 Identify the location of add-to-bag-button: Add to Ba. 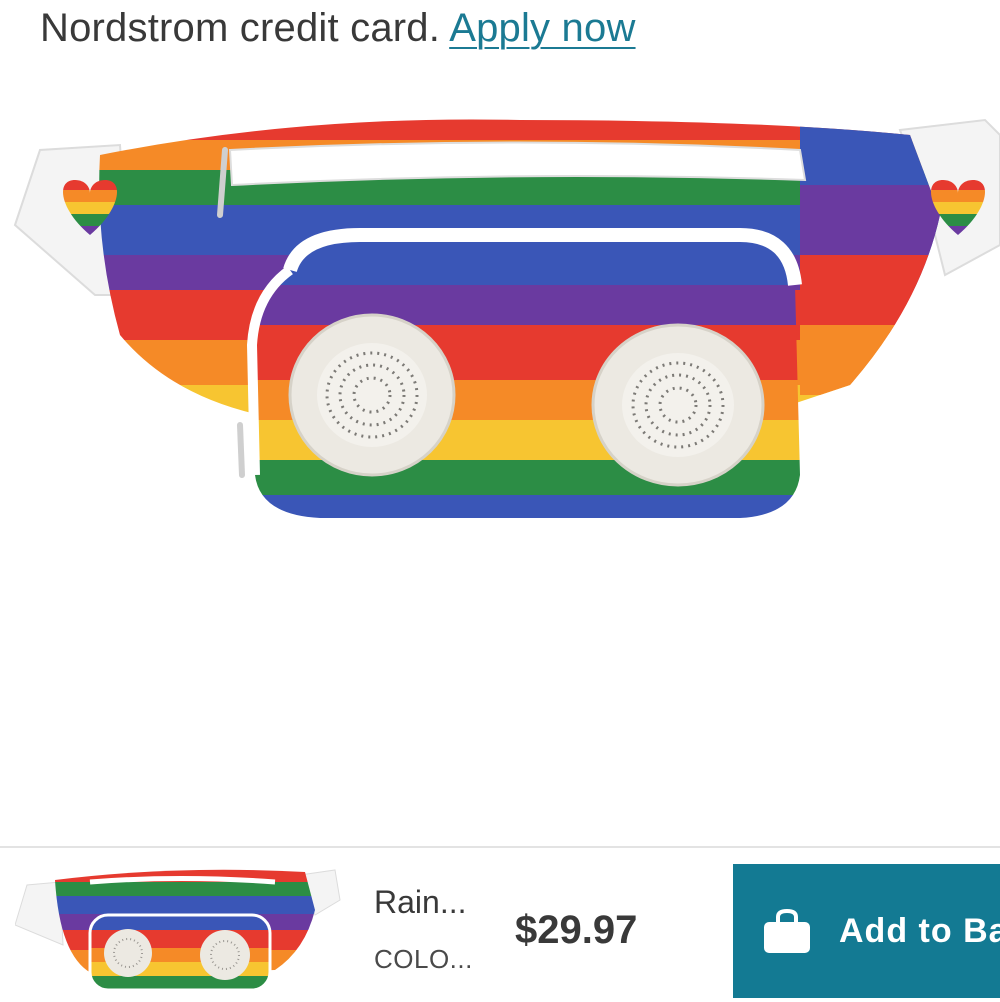
(866, 931).